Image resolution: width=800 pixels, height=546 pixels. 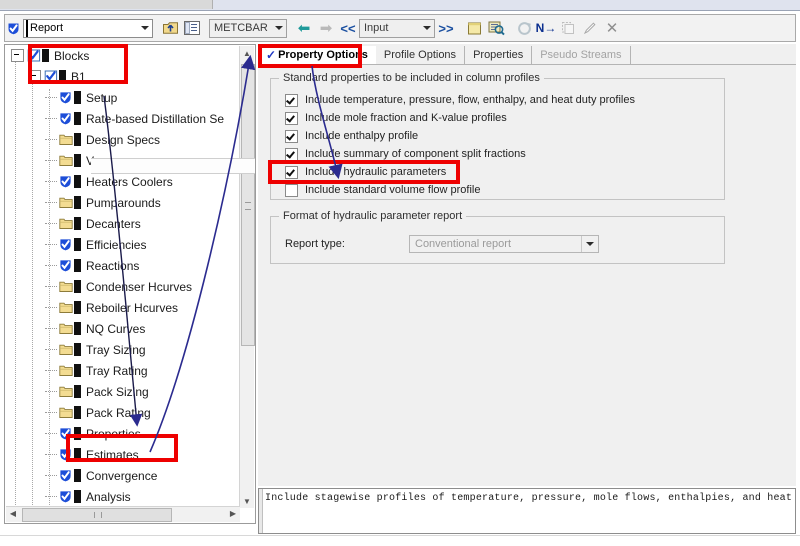 What do you see at coordinates (118, 412) in the screenshot?
I see `tree-item-label: Pack Rating` at bounding box center [118, 412].